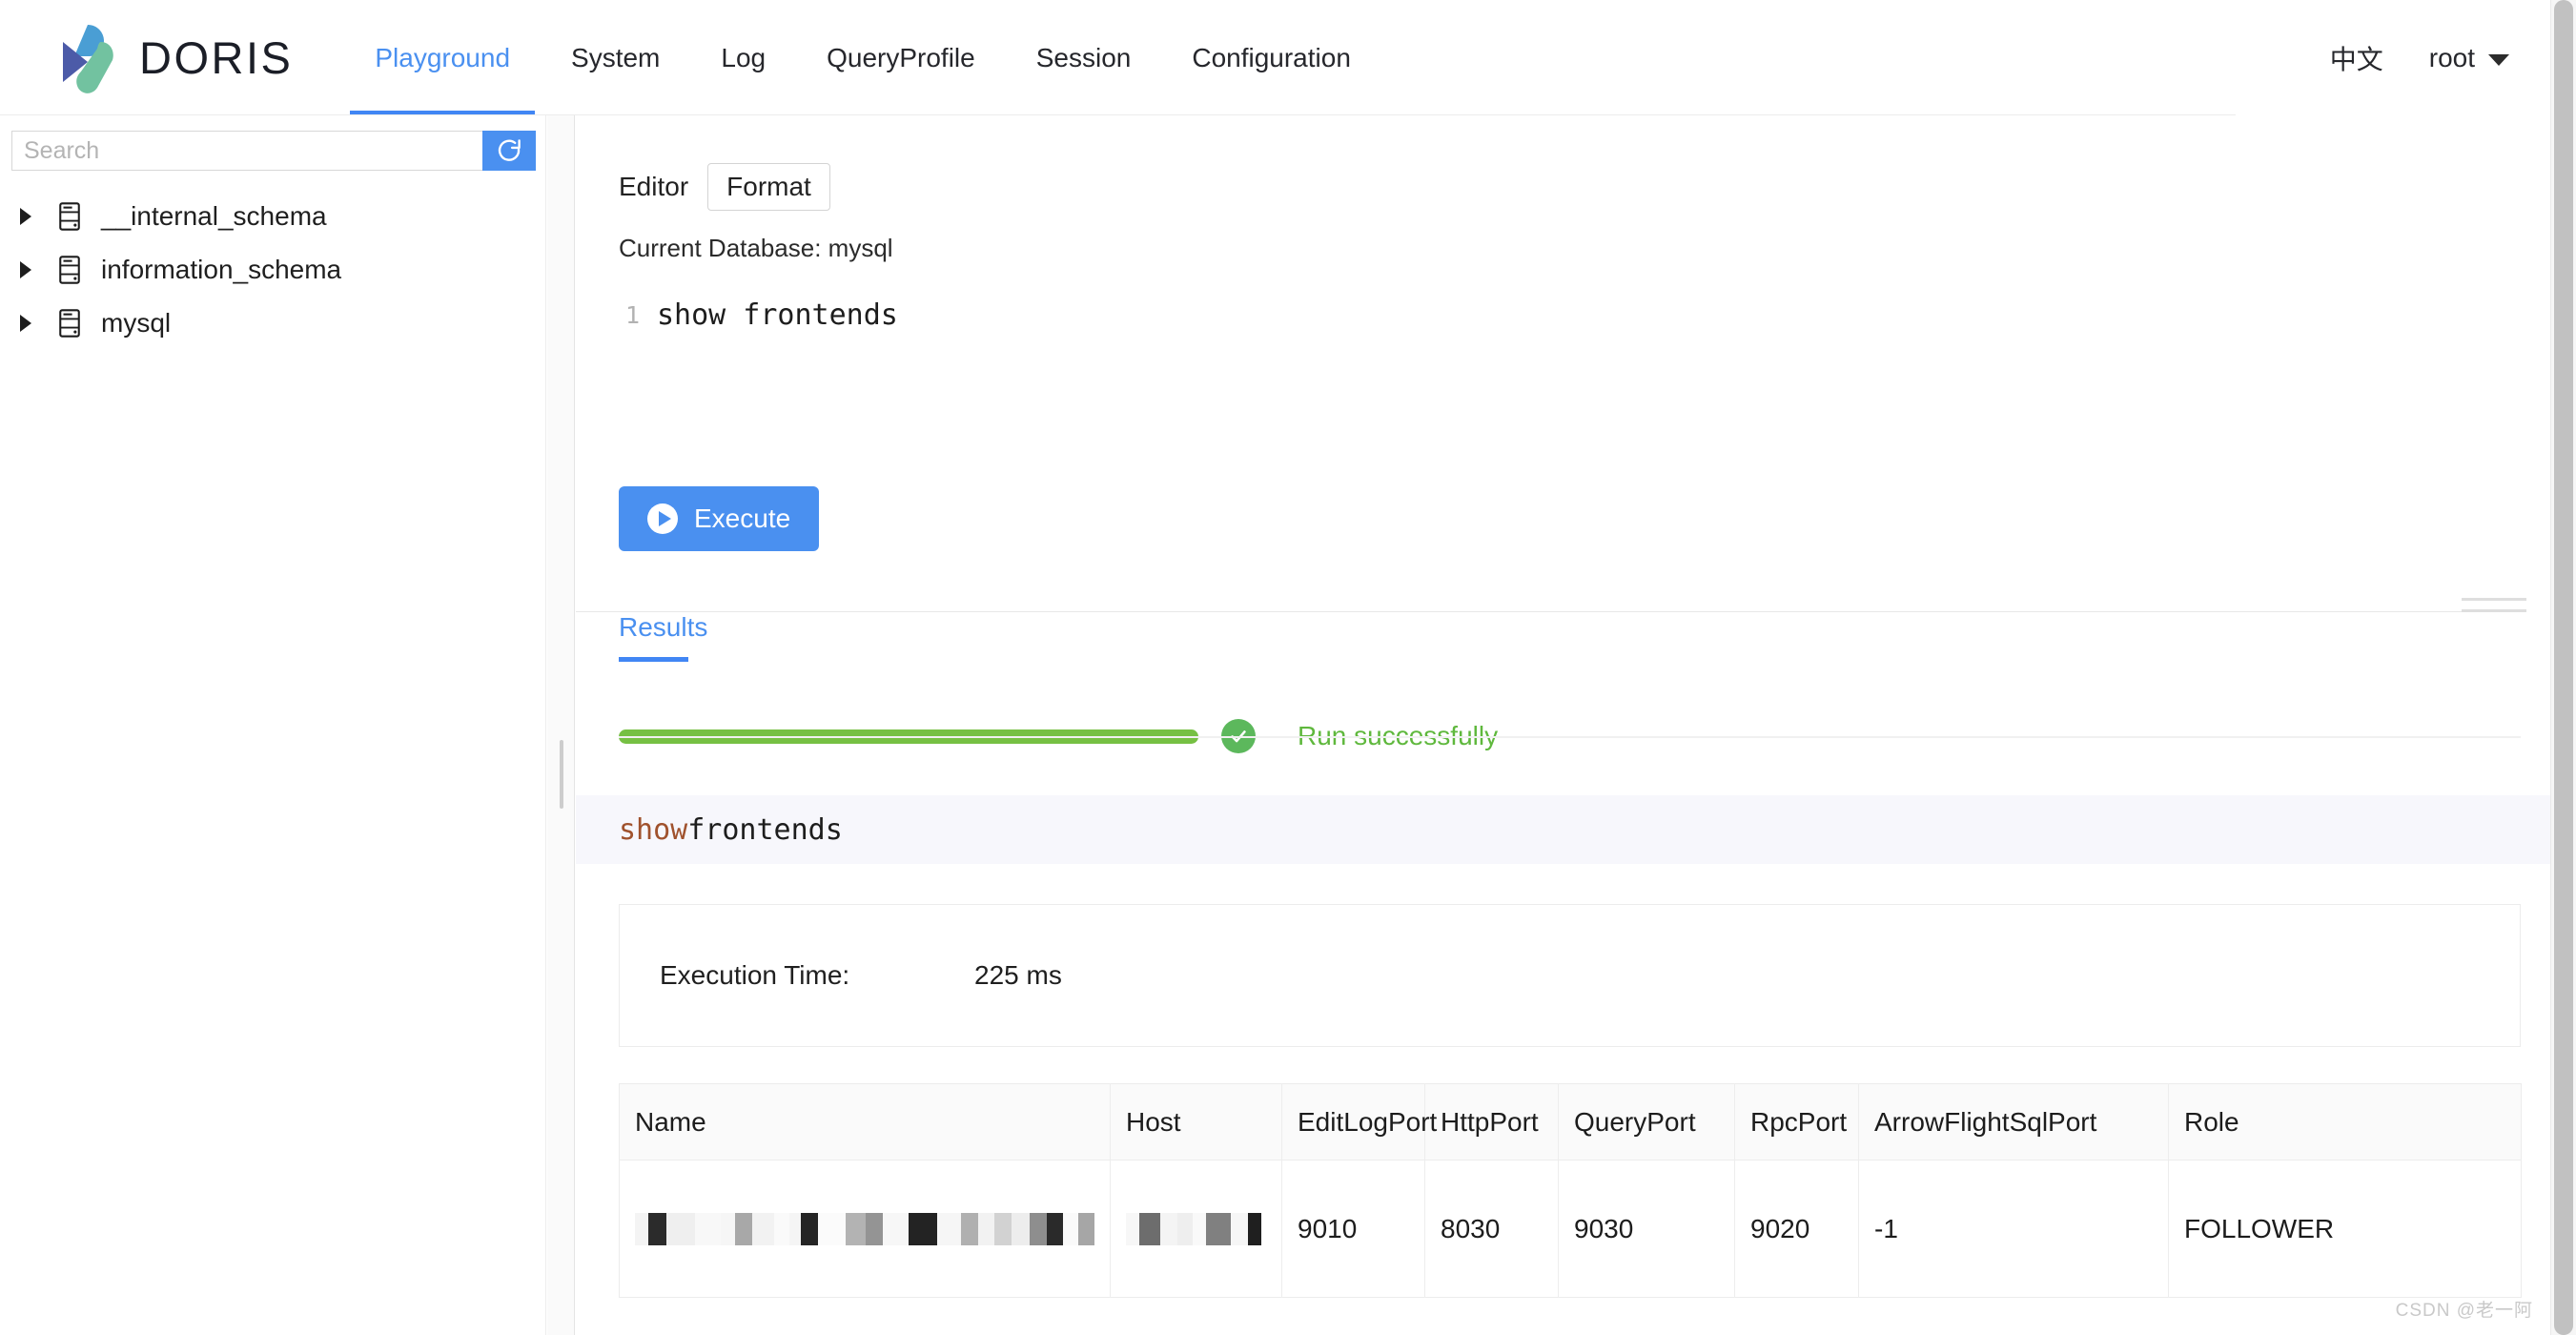  Describe the element at coordinates (1646, 1229) in the screenshot. I see `cell-queryport: 9030` at that location.